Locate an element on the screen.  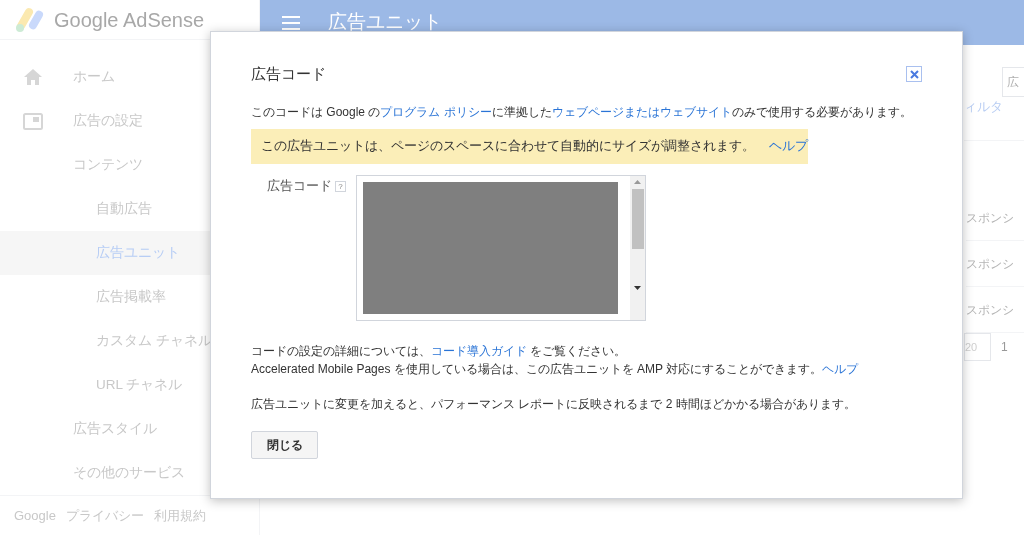
page-title: 広告ユニット is located at coordinates (385, 22).